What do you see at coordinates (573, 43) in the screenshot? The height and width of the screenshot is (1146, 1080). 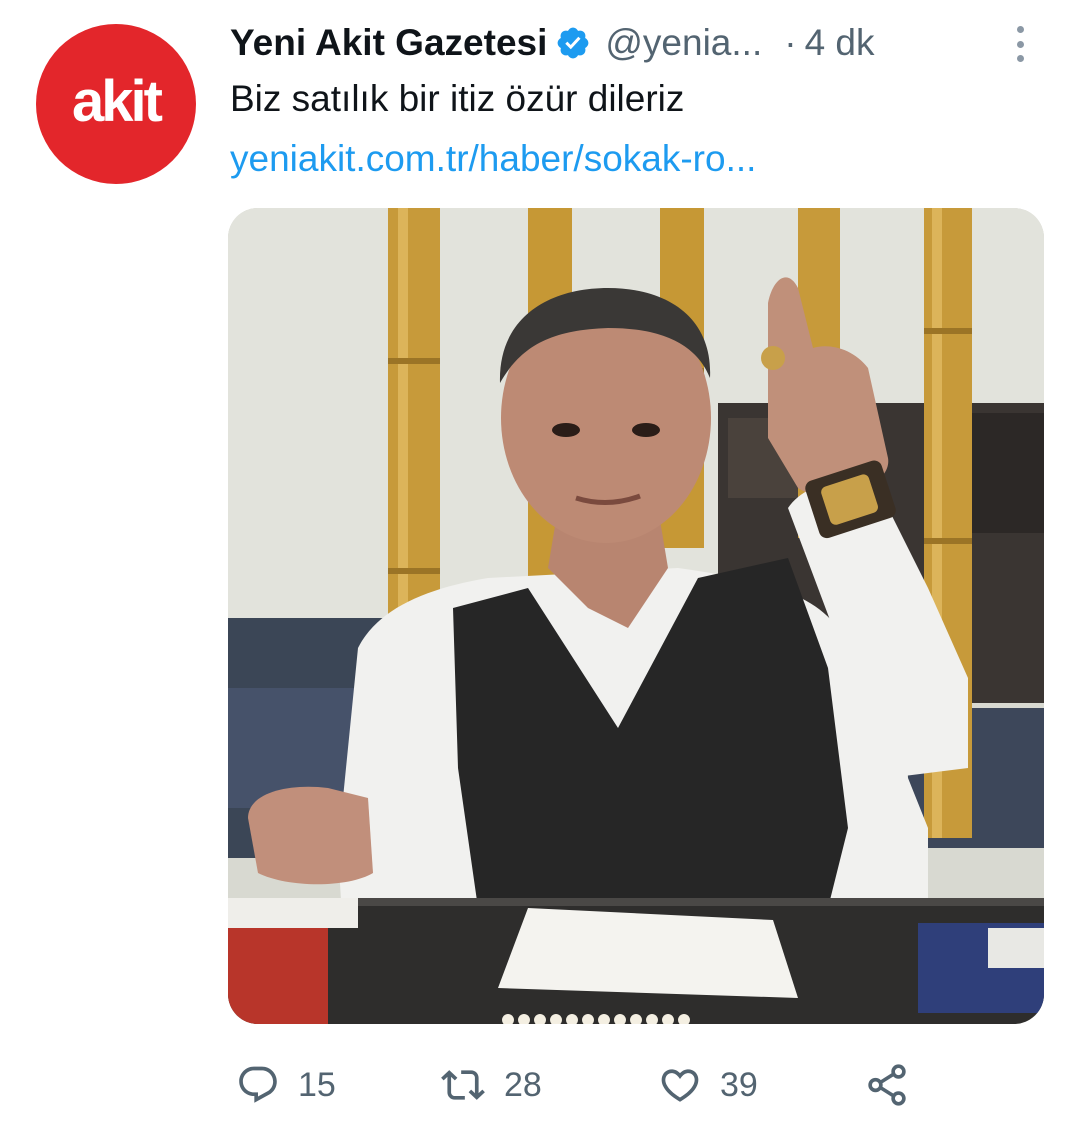 I see `verified-badge-icon` at bounding box center [573, 43].